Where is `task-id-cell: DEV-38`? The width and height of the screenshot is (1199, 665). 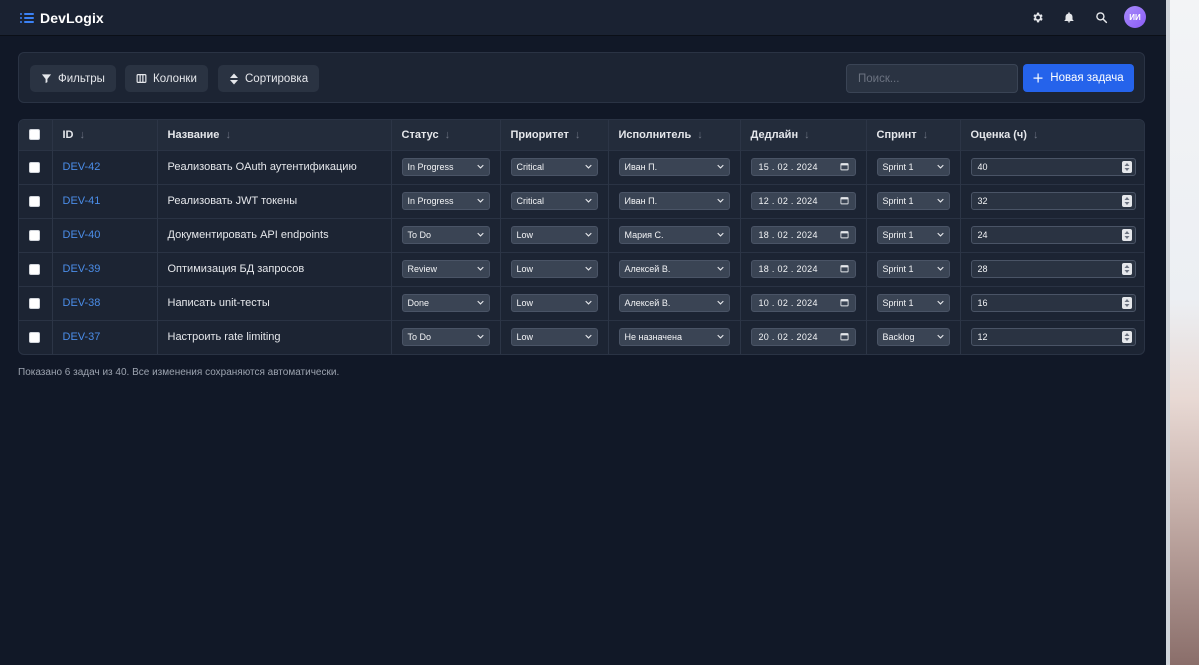
task-id-cell: DEV-38 is located at coordinates (105, 303).